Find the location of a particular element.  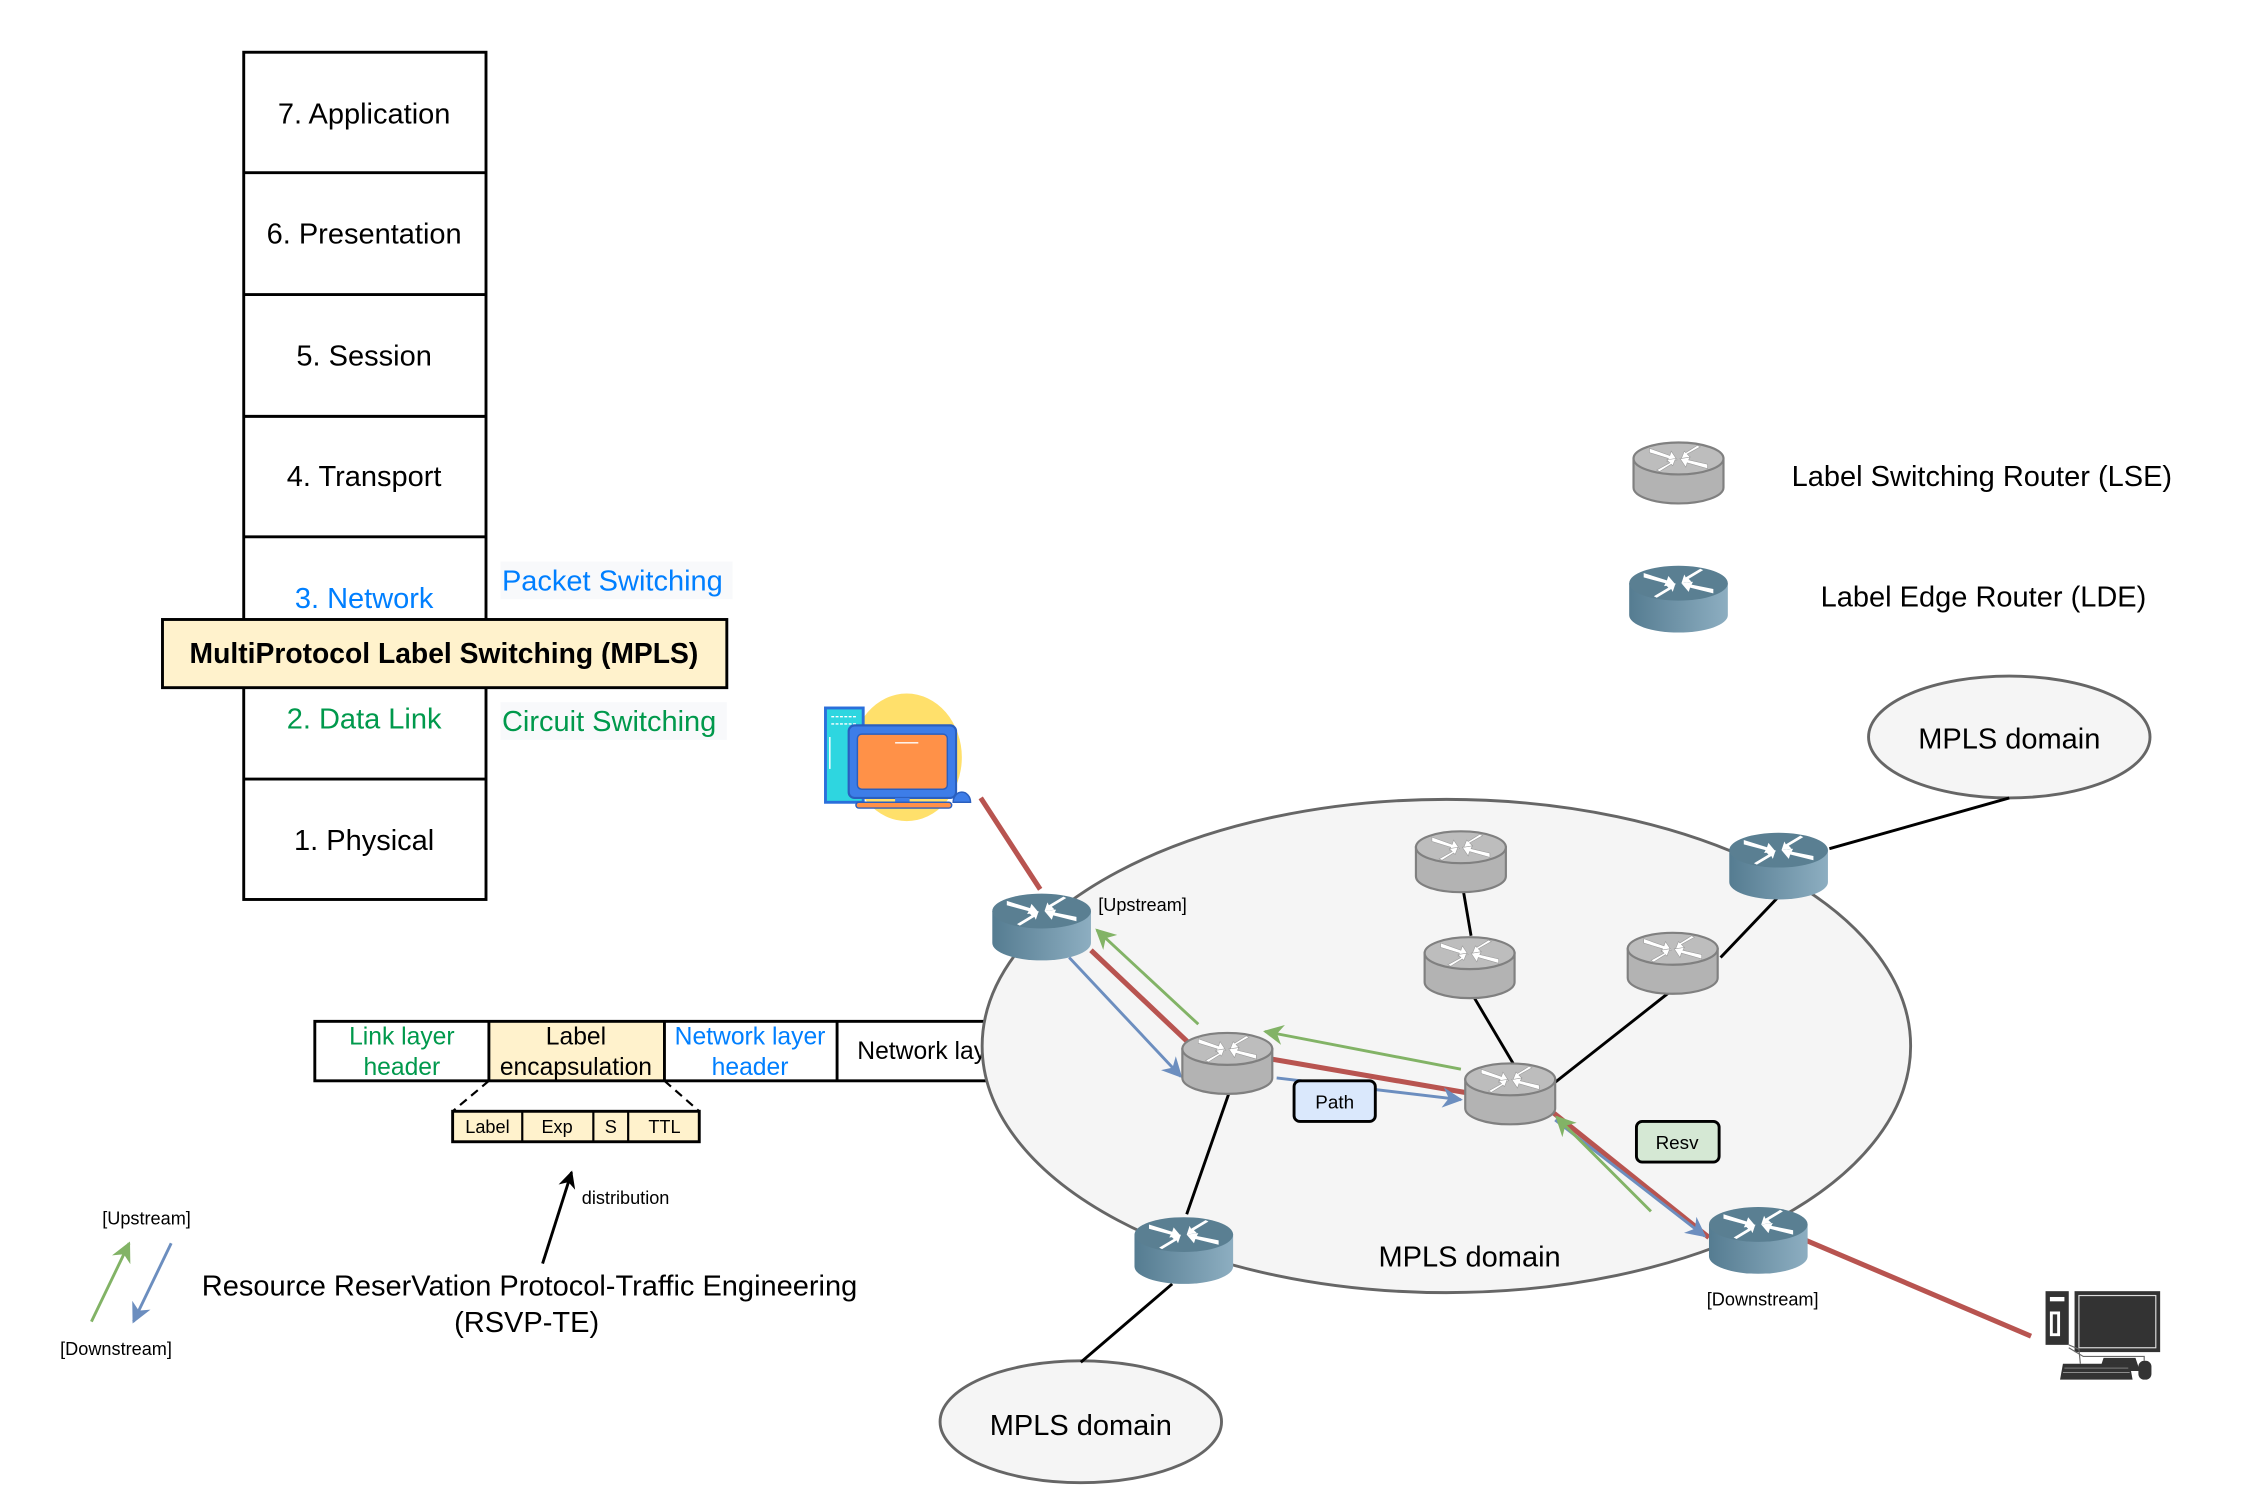

upstream-router-label: [Upstream] is located at coordinates (1142, 905).